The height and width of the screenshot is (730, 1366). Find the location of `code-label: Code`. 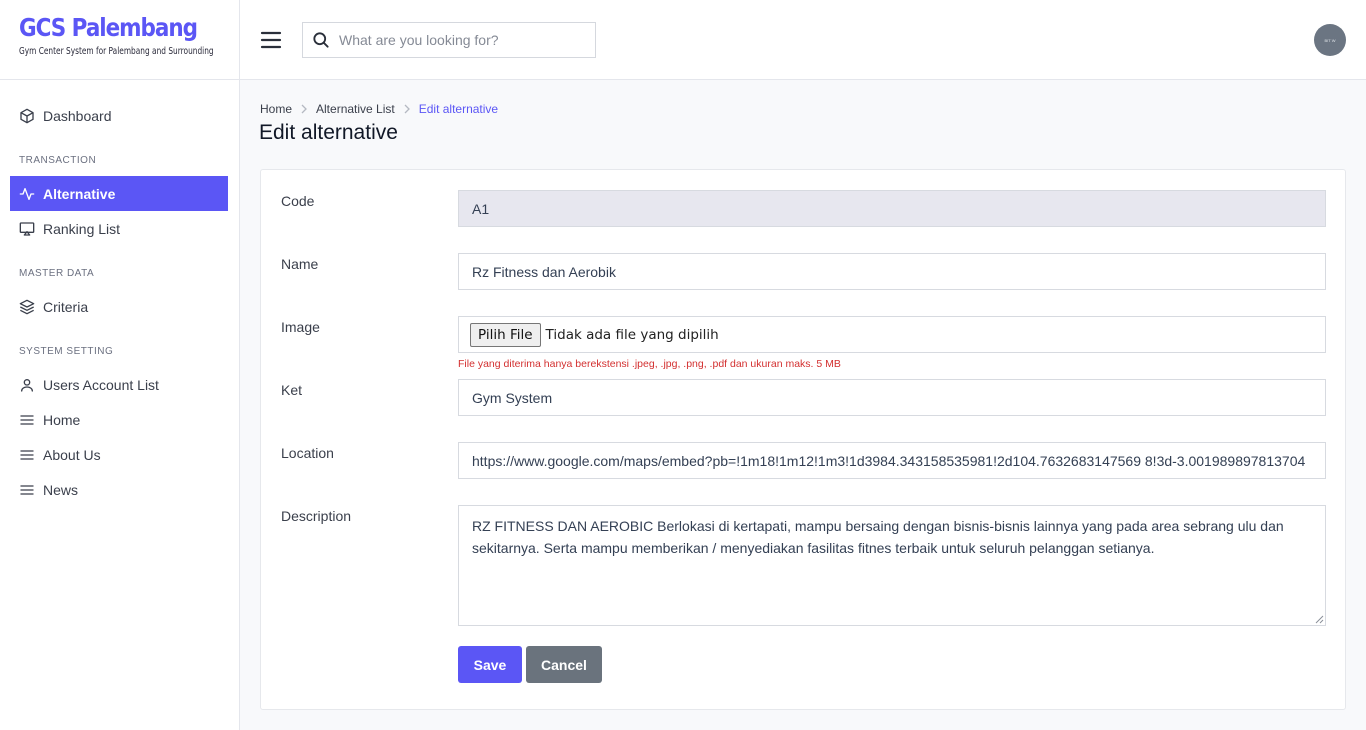

code-label: Code is located at coordinates (298, 201).